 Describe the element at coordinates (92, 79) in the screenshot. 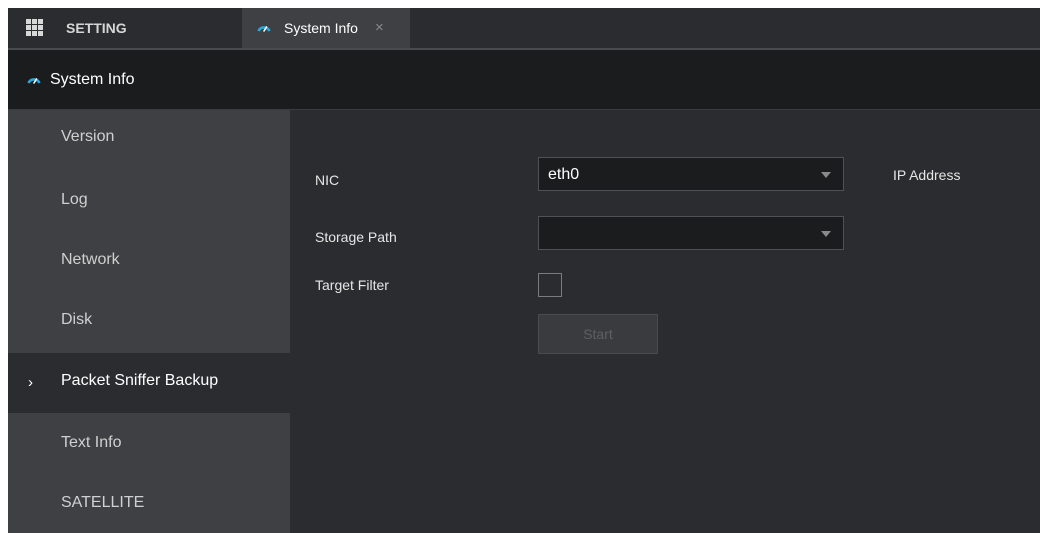

I see `page-title: System Info` at that location.